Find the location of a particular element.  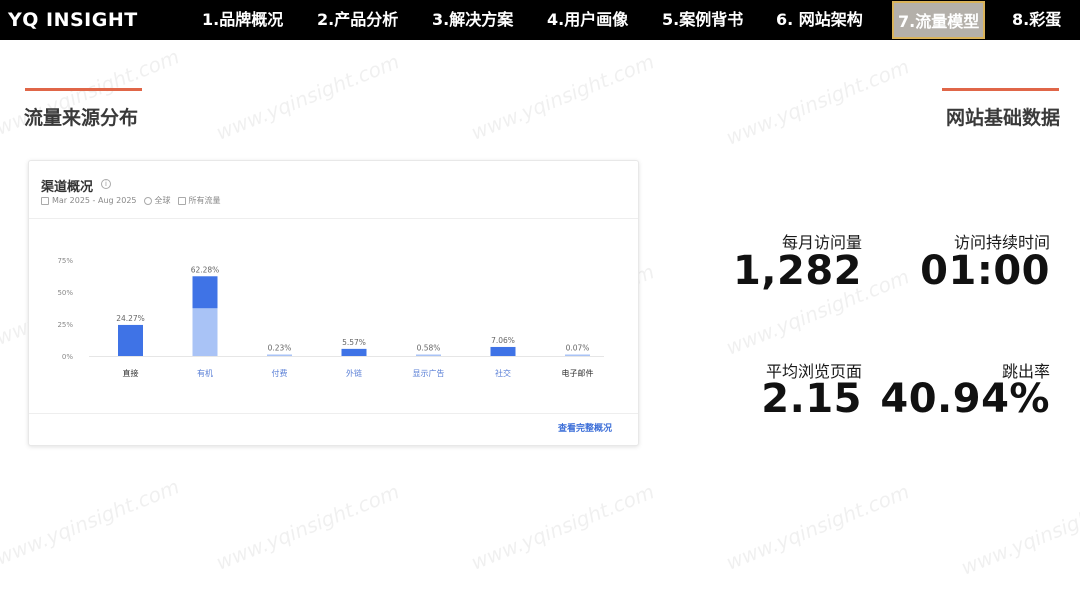

y-tick-label: 25% is located at coordinates (65, 325).